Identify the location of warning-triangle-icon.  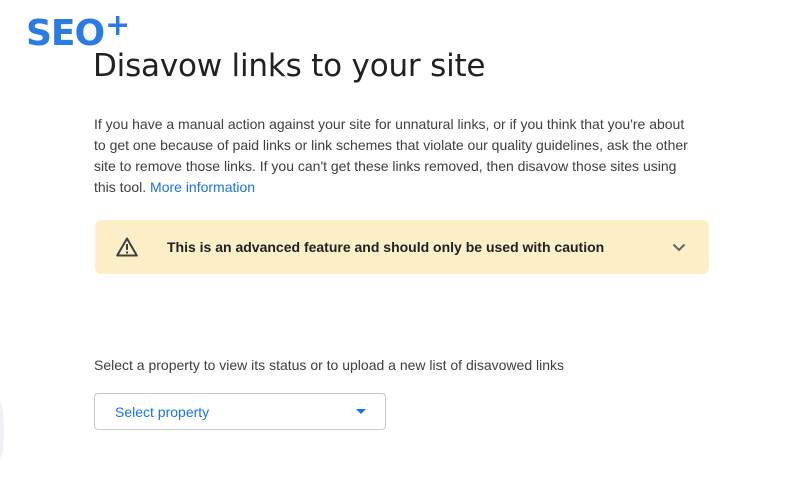
(127, 247).